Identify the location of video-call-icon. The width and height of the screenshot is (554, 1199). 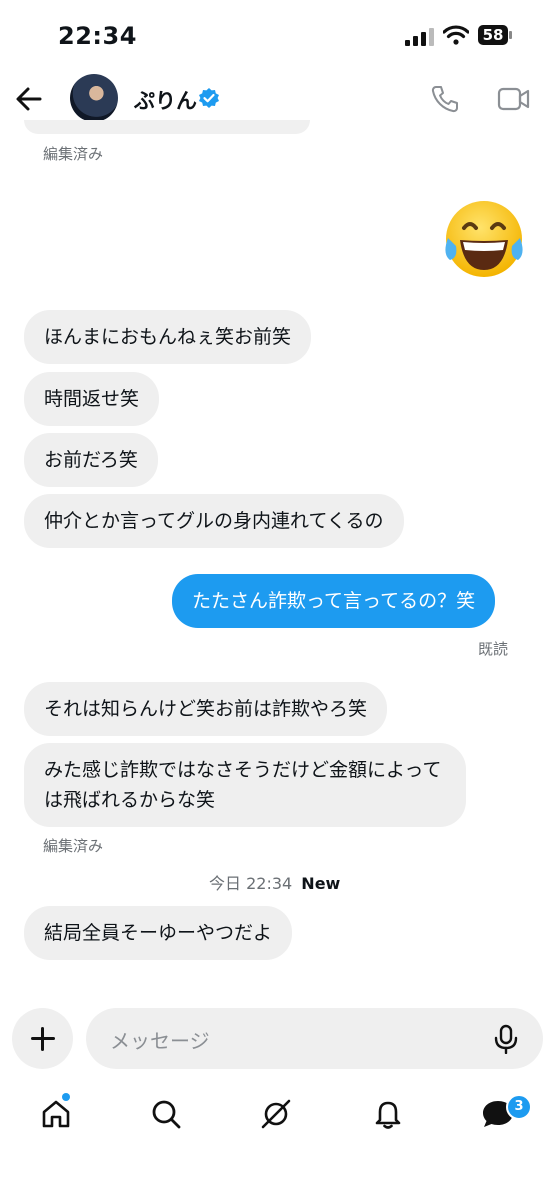
(514, 99).